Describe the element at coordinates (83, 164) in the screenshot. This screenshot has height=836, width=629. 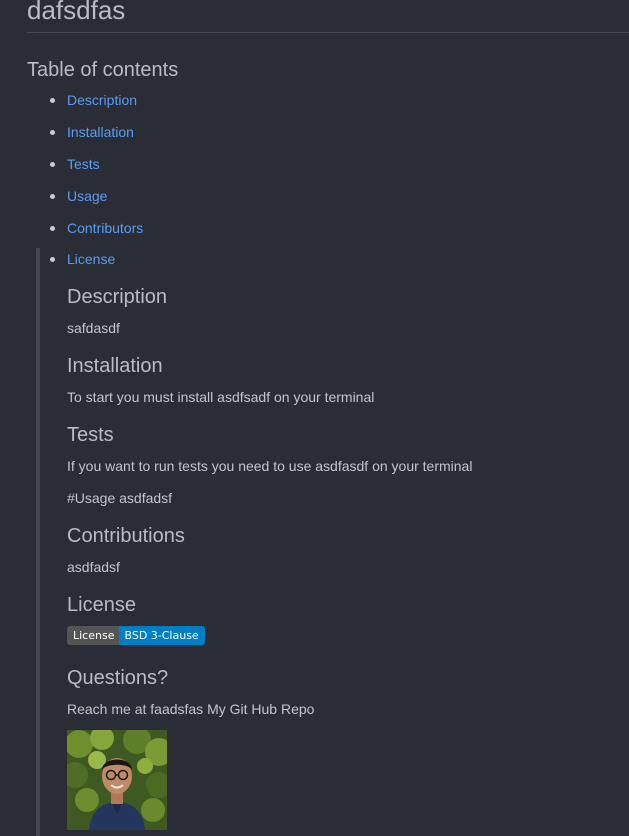
I see `toc-link-tests: Tests` at that location.